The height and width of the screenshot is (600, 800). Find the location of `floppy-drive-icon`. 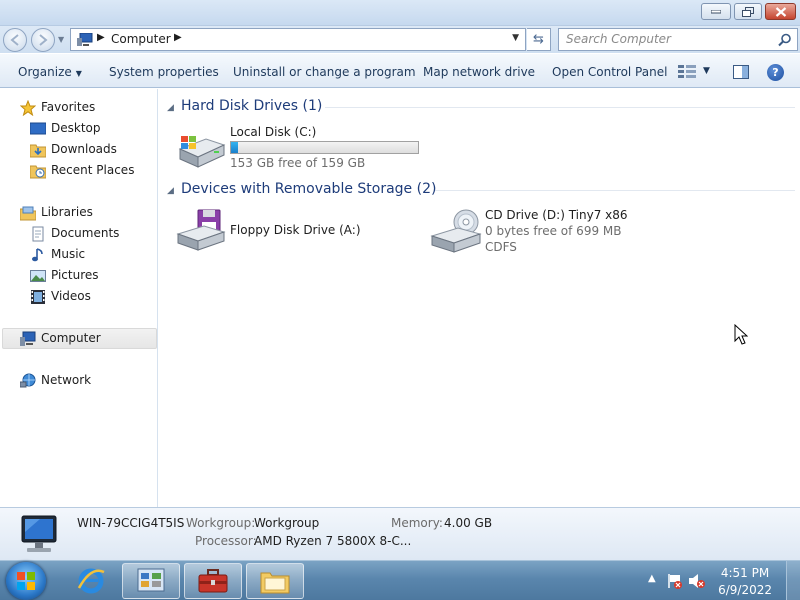

floppy-drive-icon is located at coordinates (201, 230).